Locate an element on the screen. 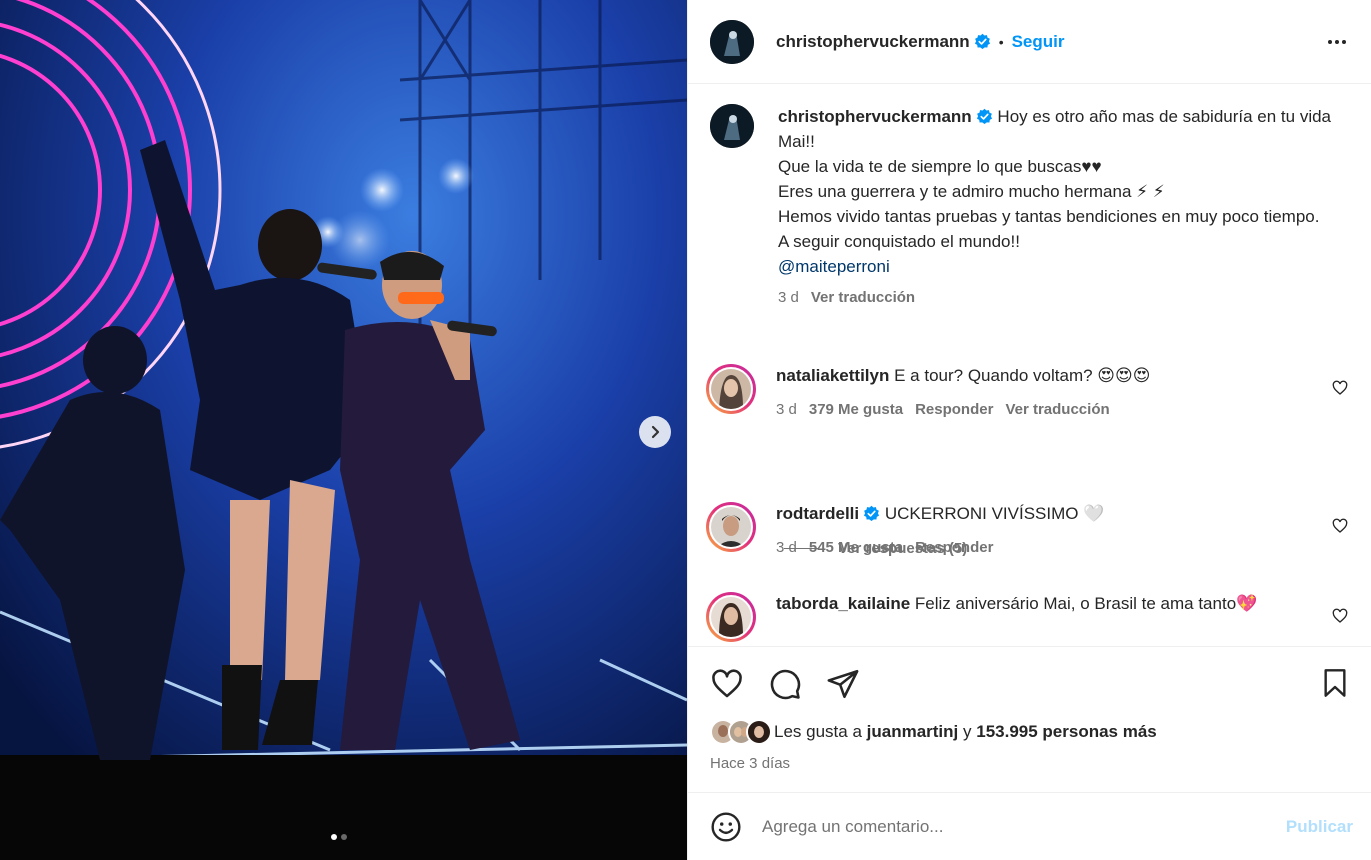 The image size is (1371, 860). author-avatar is located at coordinates (732, 41).